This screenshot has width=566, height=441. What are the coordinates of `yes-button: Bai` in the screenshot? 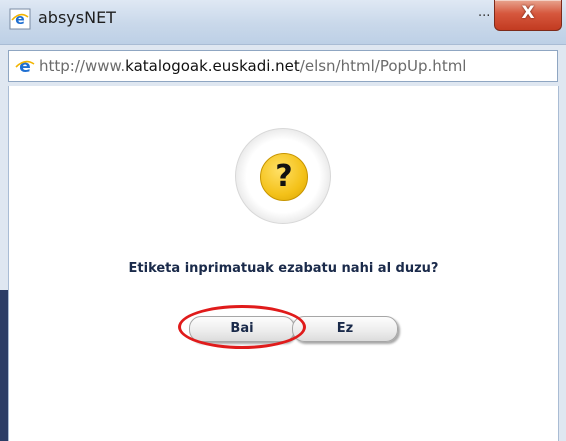 It's located at (242, 329).